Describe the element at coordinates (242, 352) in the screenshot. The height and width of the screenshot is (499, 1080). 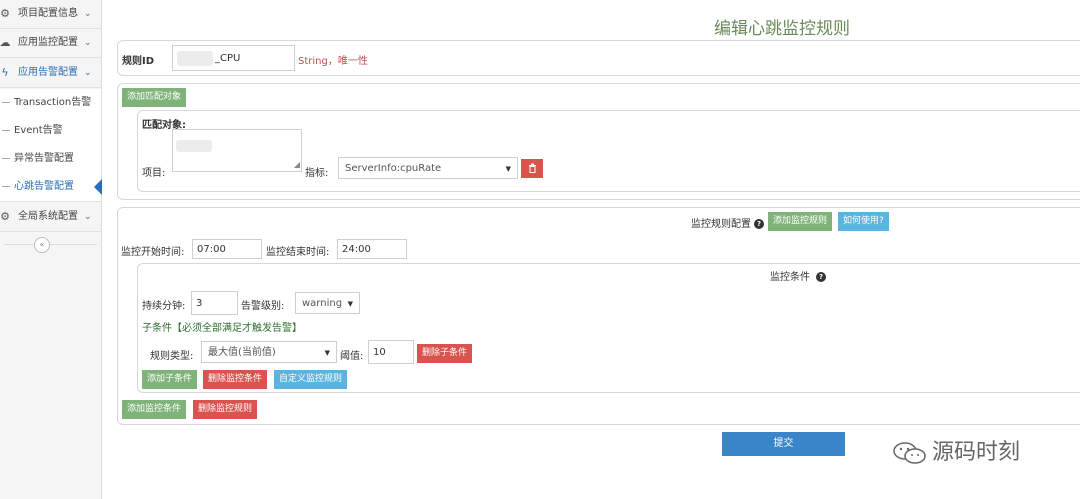
I see `rule-type-value: 最大值(当前值)` at that location.